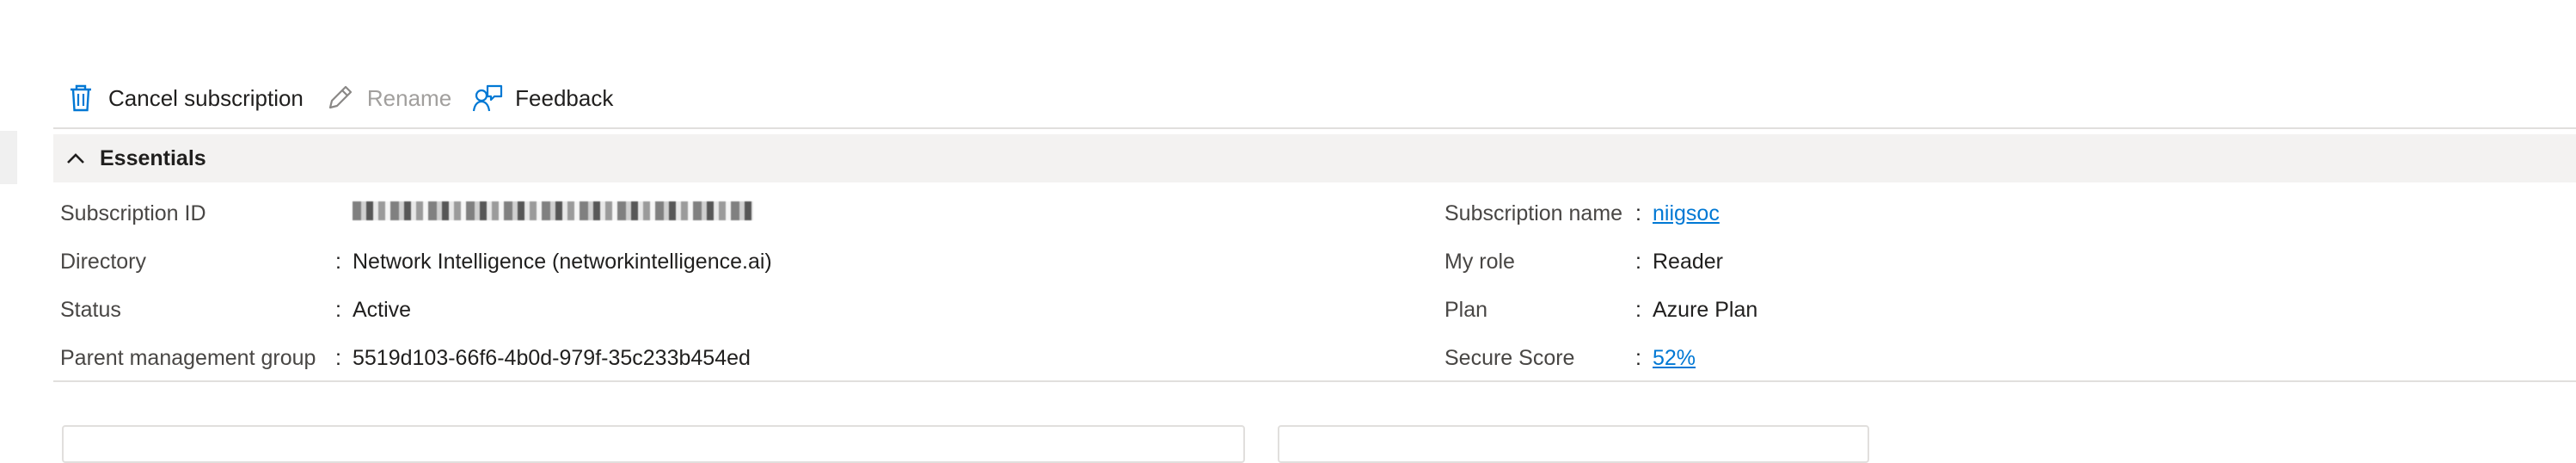 Image resolution: width=2576 pixels, height=463 pixels. I want to click on my-role-value: Reader, so click(1688, 261).